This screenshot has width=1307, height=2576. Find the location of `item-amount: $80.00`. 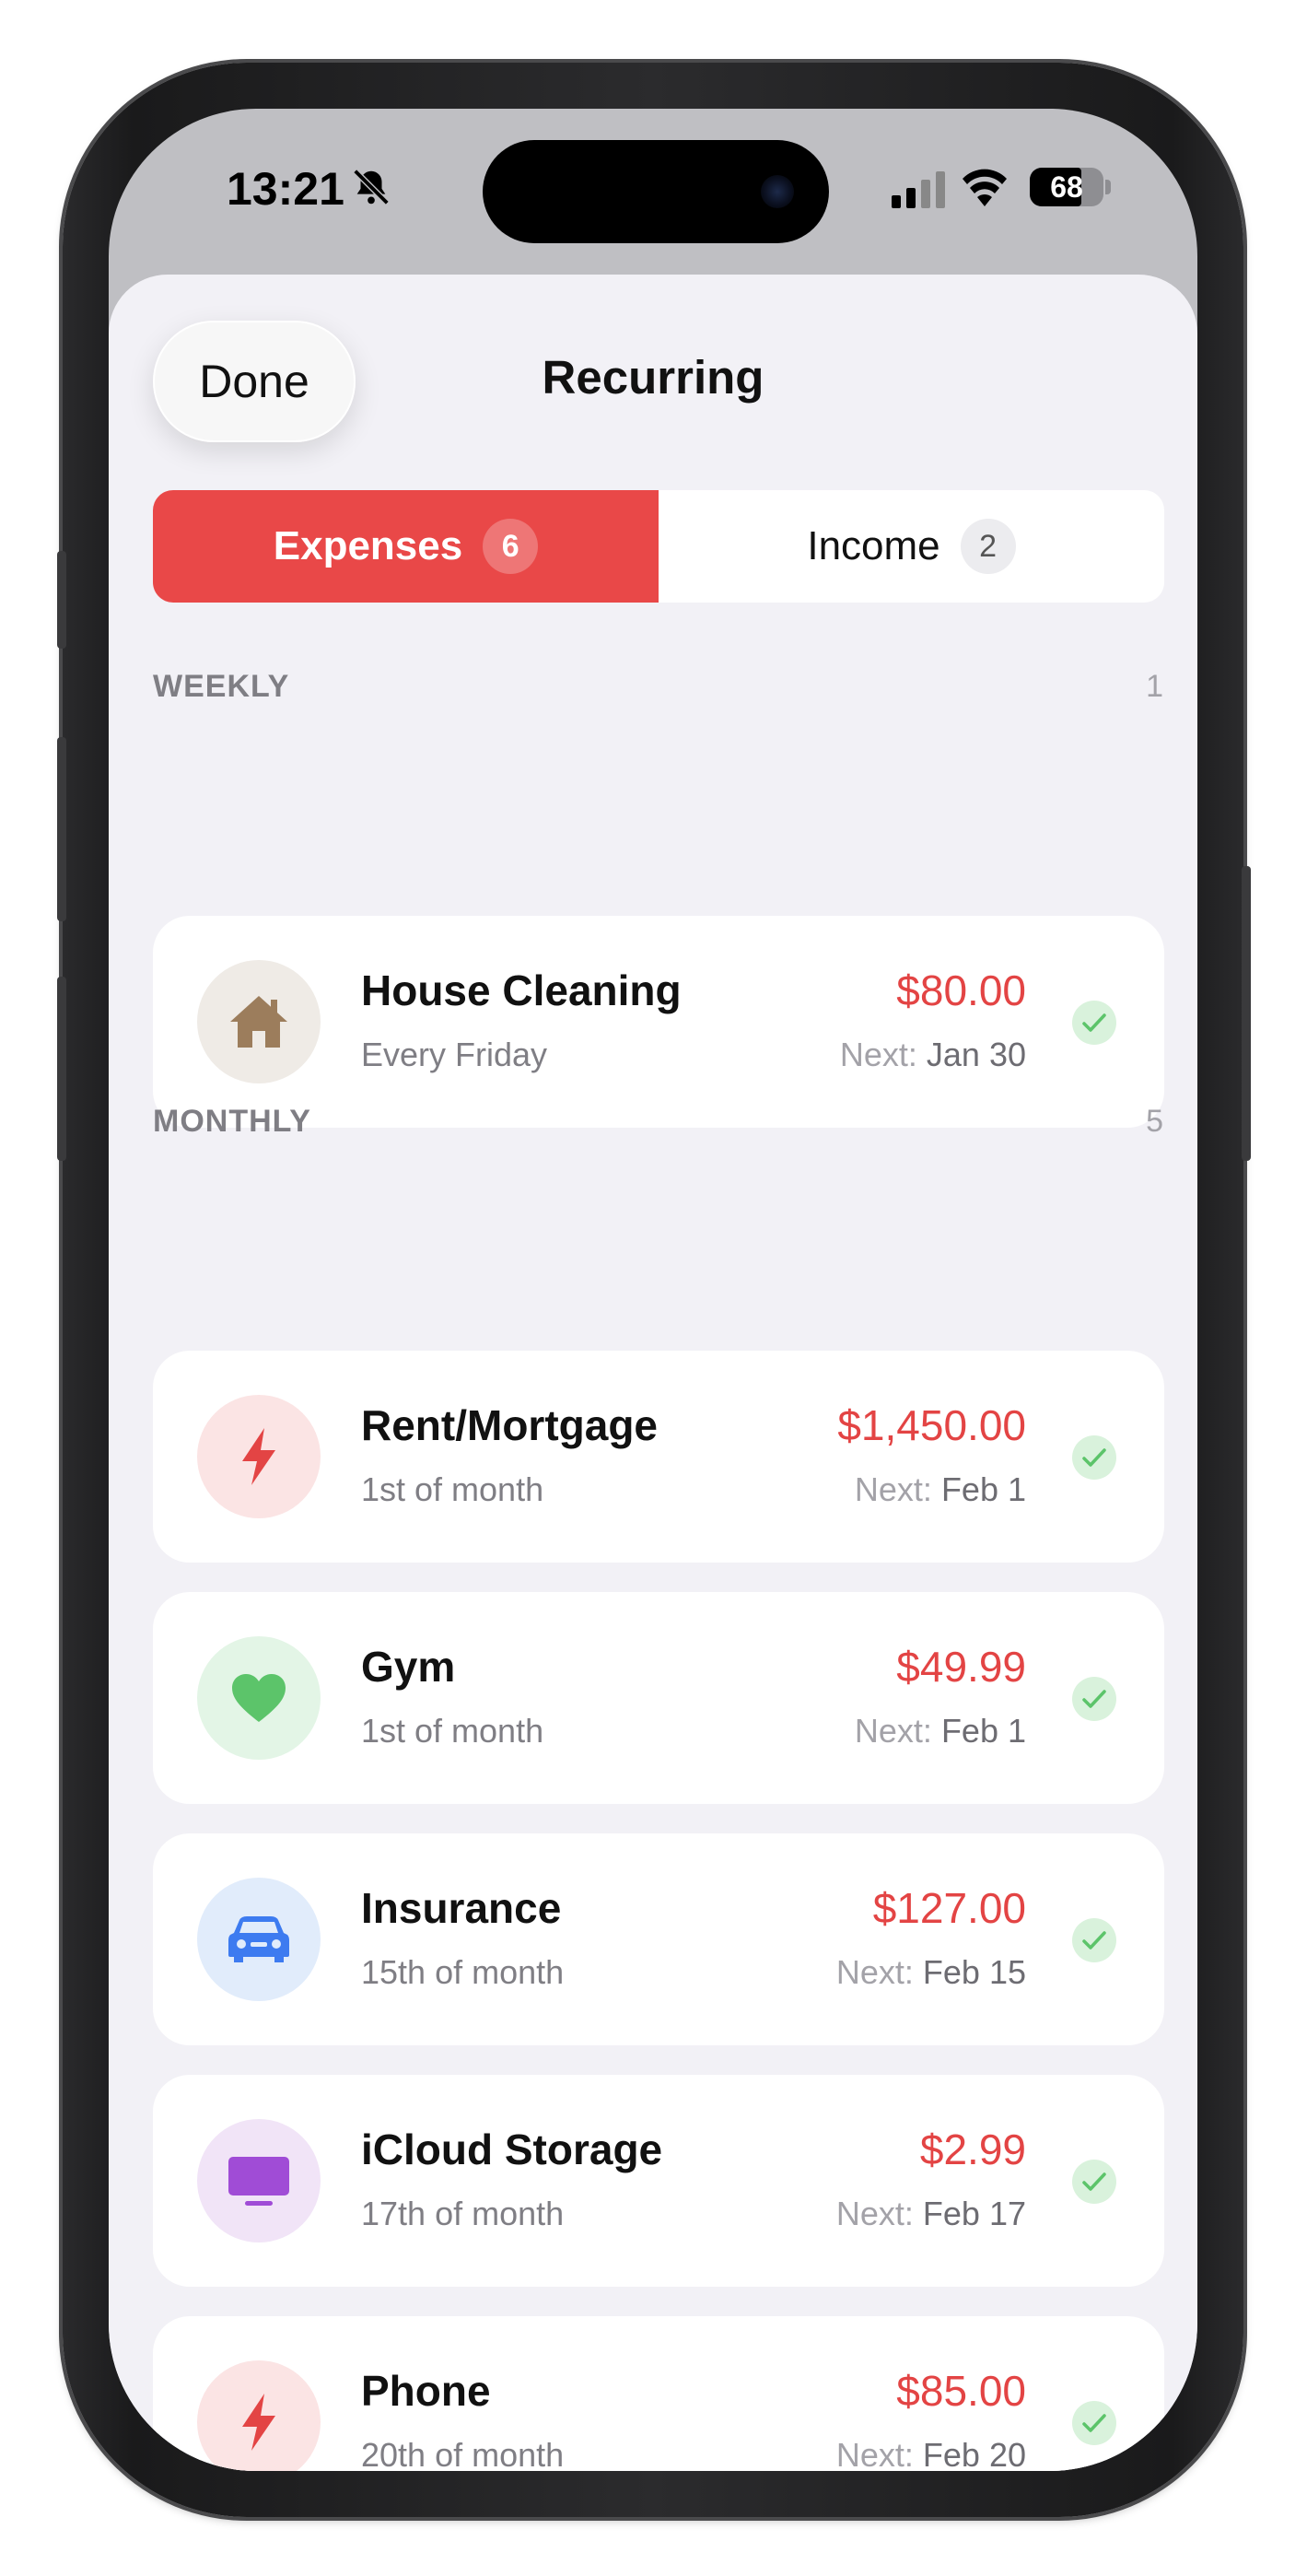

item-amount: $80.00 is located at coordinates (961, 990).